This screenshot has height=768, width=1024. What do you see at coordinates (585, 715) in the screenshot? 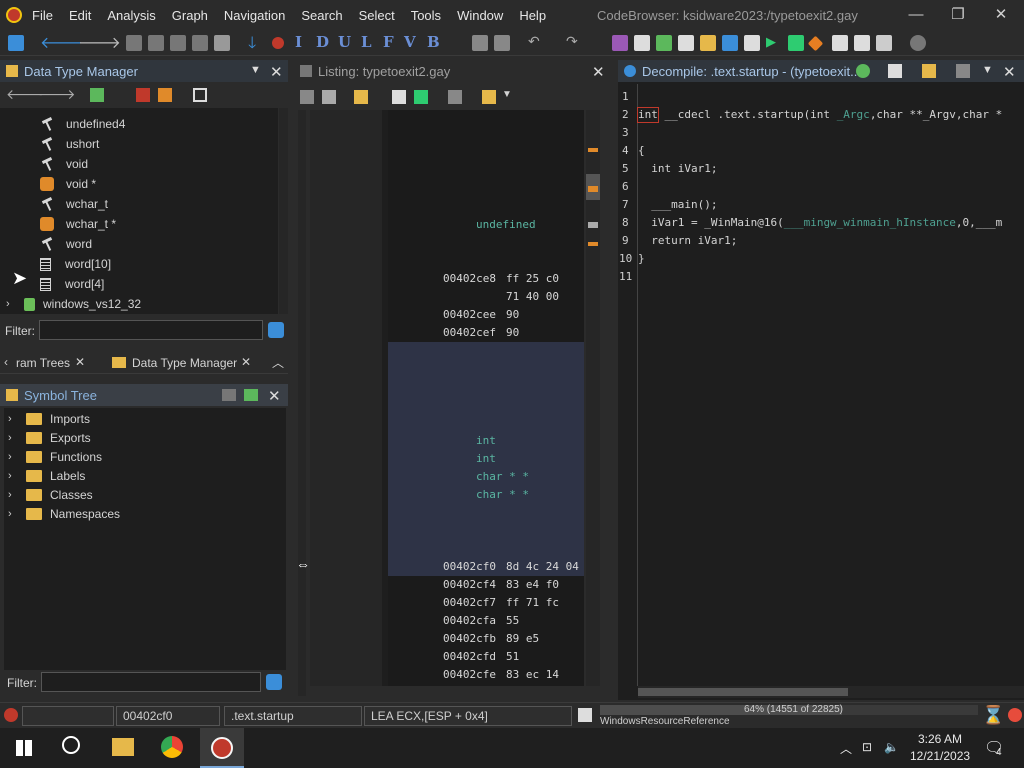
I see `edit-icon` at bounding box center [585, 715].